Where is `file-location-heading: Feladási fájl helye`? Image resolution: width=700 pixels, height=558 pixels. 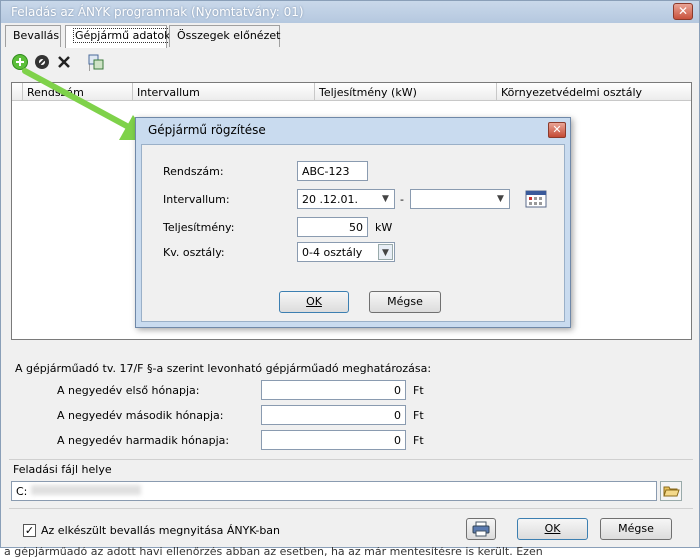
file-location-heading: Feladási fájl helye is located at coordinates (62, 469).